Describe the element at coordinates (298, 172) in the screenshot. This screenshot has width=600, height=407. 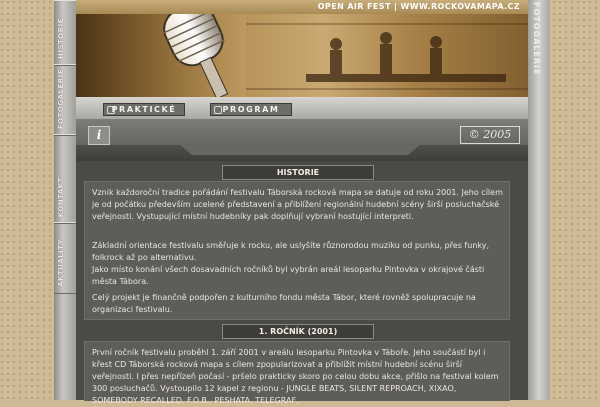
I see `section-heading-historie: HISTORIE` at that location.